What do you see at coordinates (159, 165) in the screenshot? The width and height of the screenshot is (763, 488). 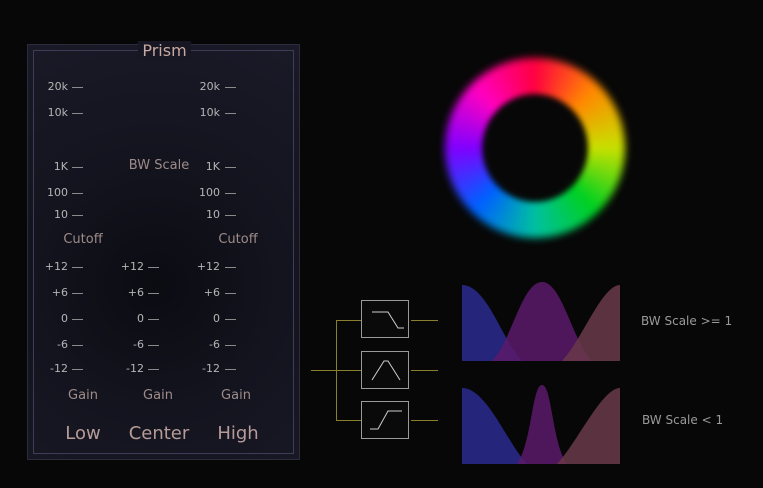 I see `bw-scale-label: BW Scale` at bounding box center [159, 165].